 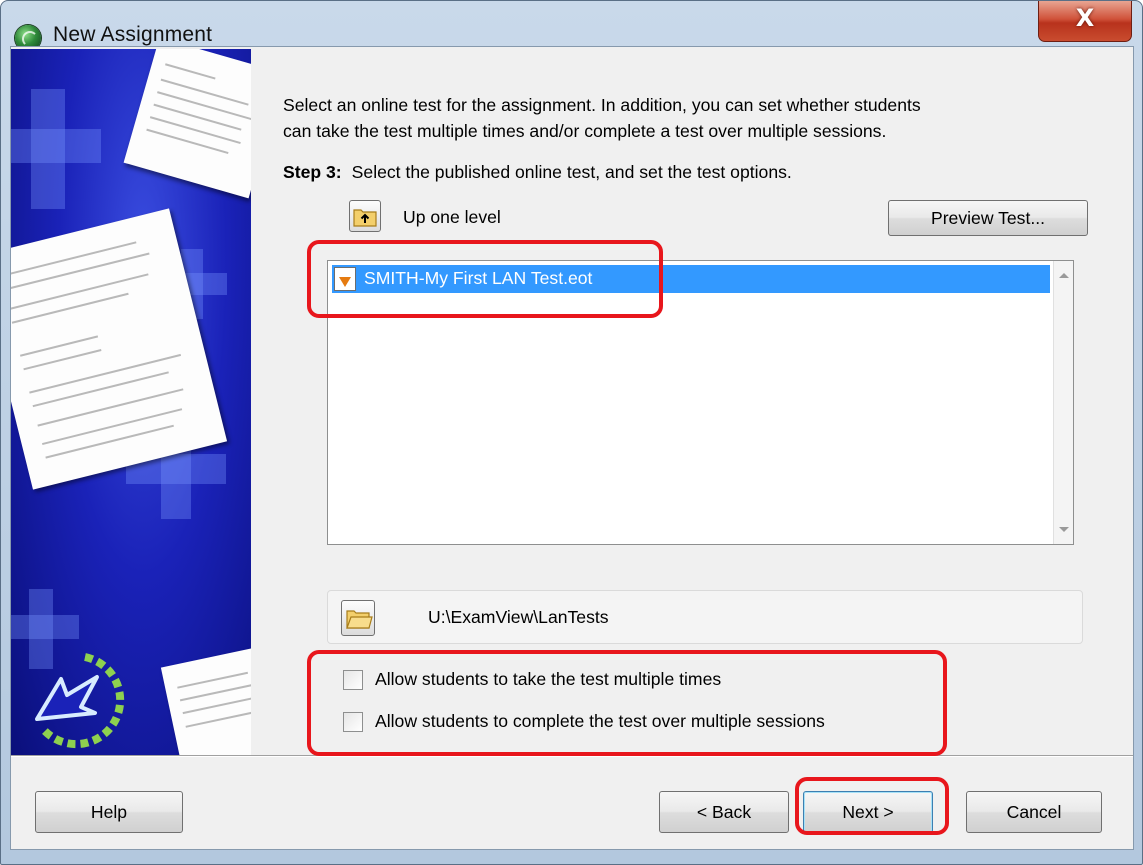 What do you see at coordinates (1064, 275) in the screenshot?
I see `scroll-up-arrow-icon` at bounding box center [1064, 275].